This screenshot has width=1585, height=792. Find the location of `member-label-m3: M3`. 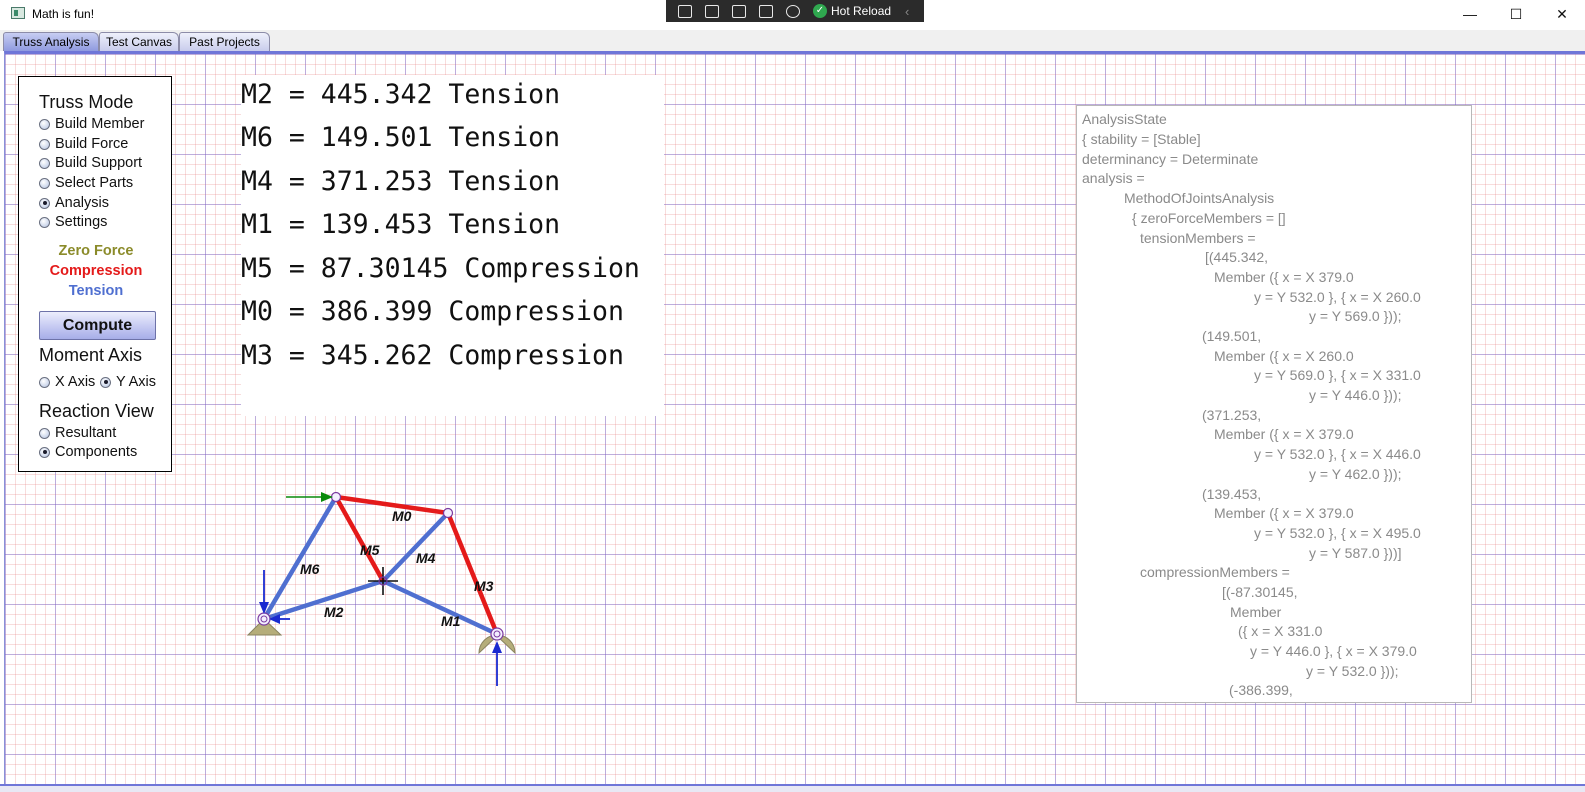

member-label-m3: M3 is located at coordinates (484, 586).